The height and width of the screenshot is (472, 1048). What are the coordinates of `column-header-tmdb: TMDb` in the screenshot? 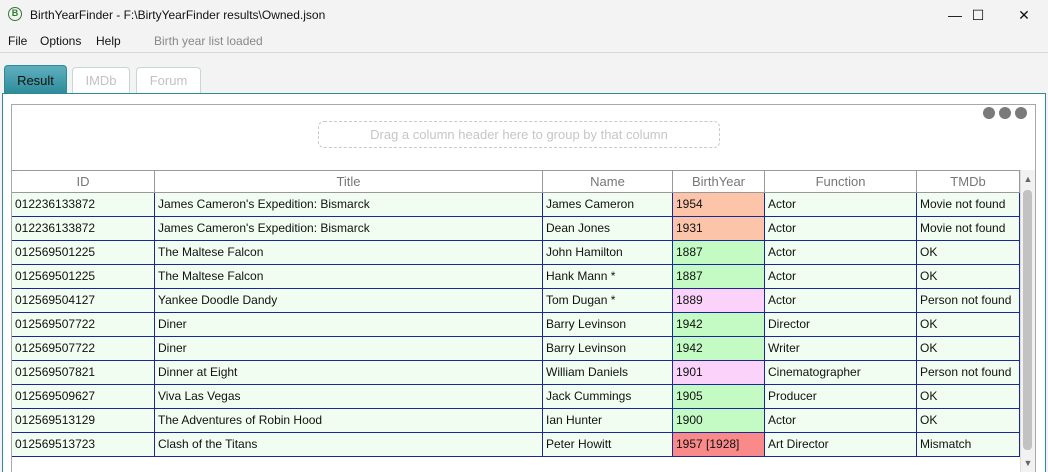 It's located at (968, 181).